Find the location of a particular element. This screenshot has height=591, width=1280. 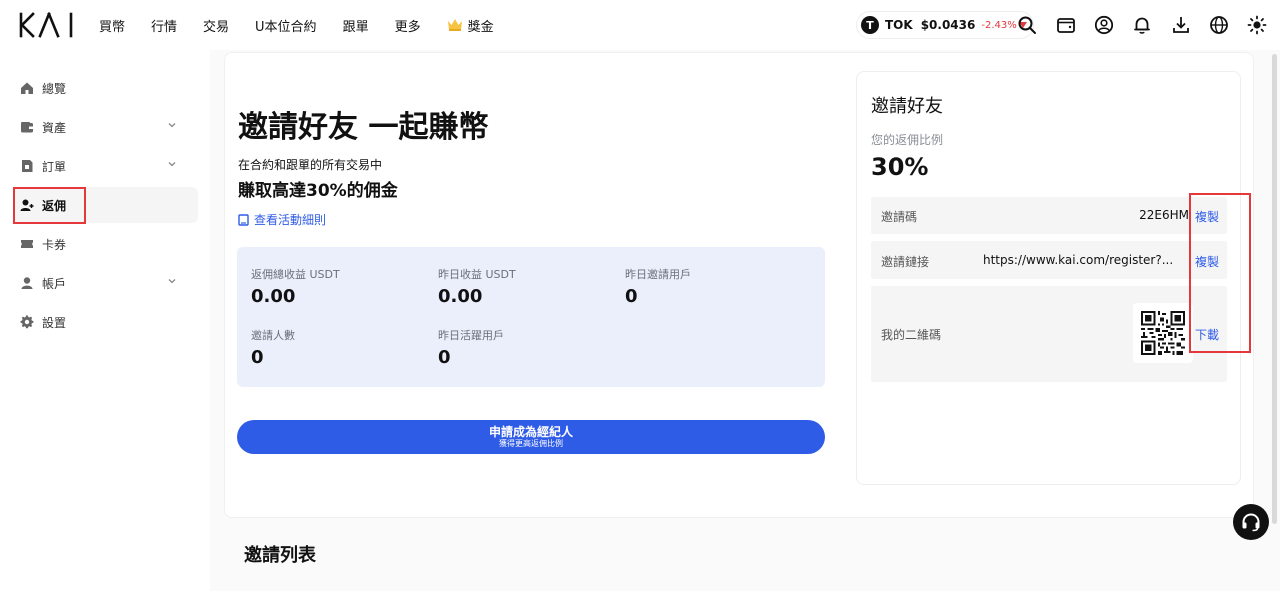

invite-list-title: 邀請列表 is located at coordinates (280, 555).